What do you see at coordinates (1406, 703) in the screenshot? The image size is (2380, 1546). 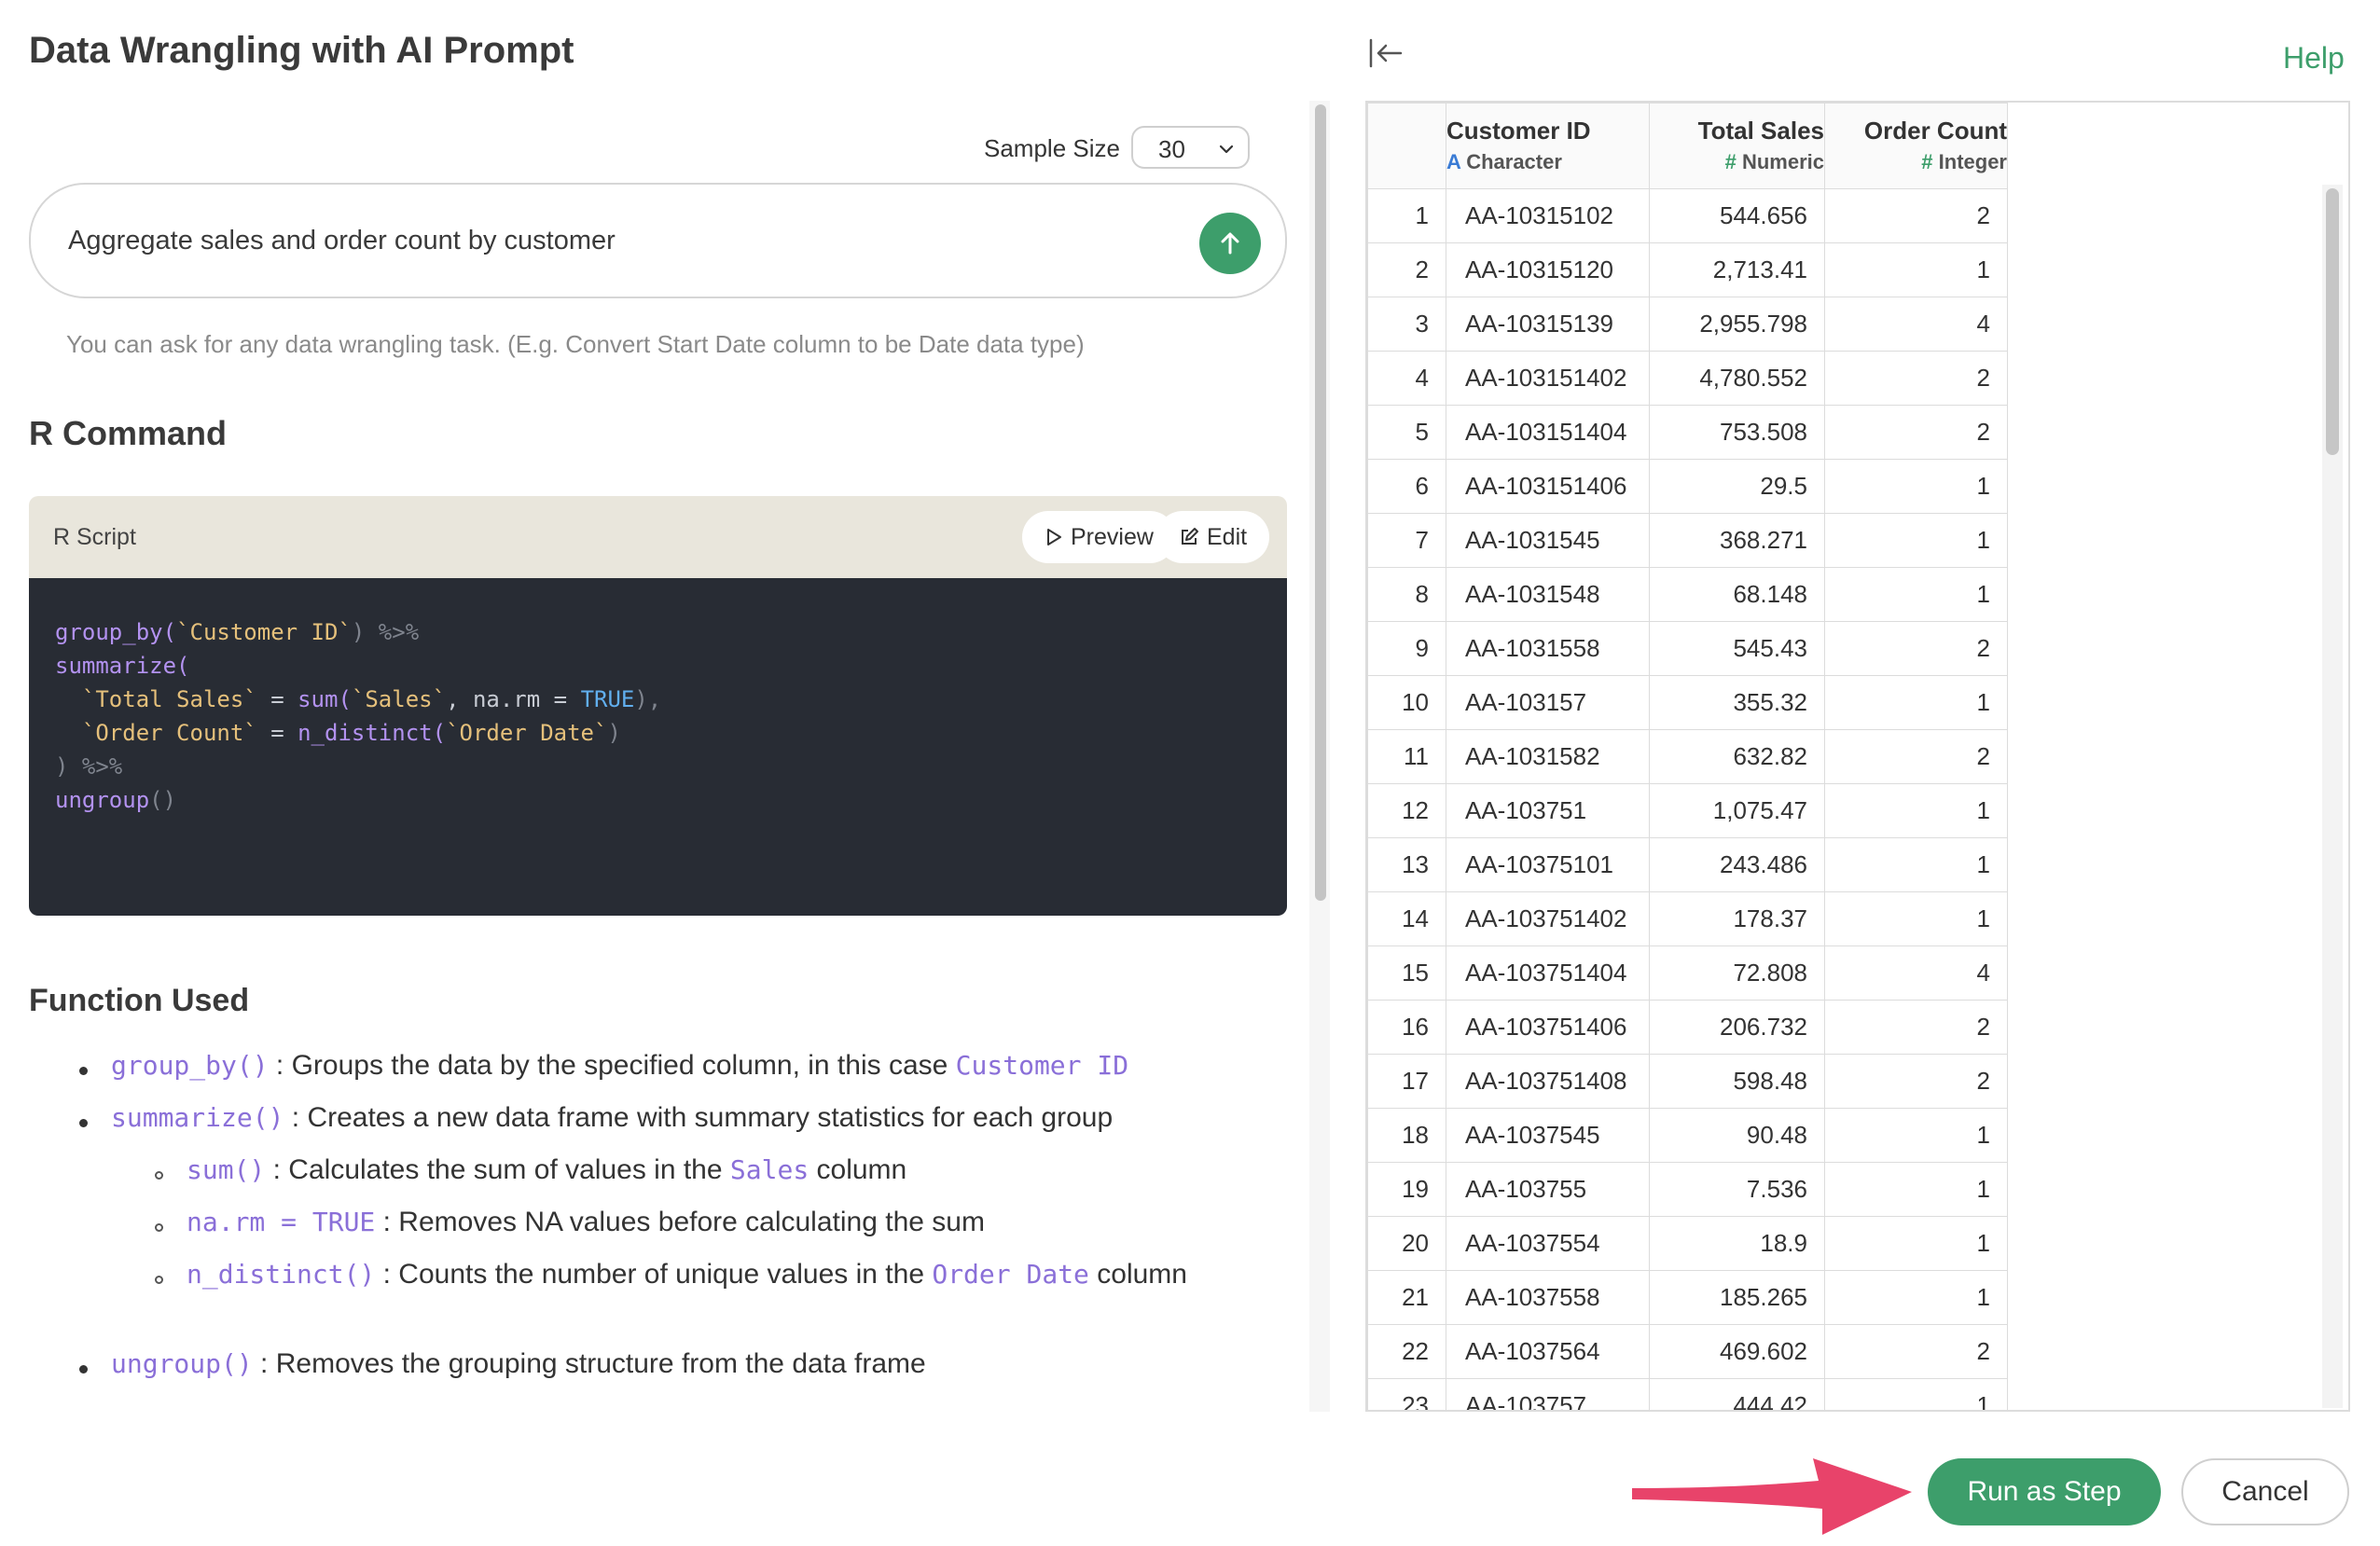 I see `row-number: 10` at bounding box center [1406, 703].